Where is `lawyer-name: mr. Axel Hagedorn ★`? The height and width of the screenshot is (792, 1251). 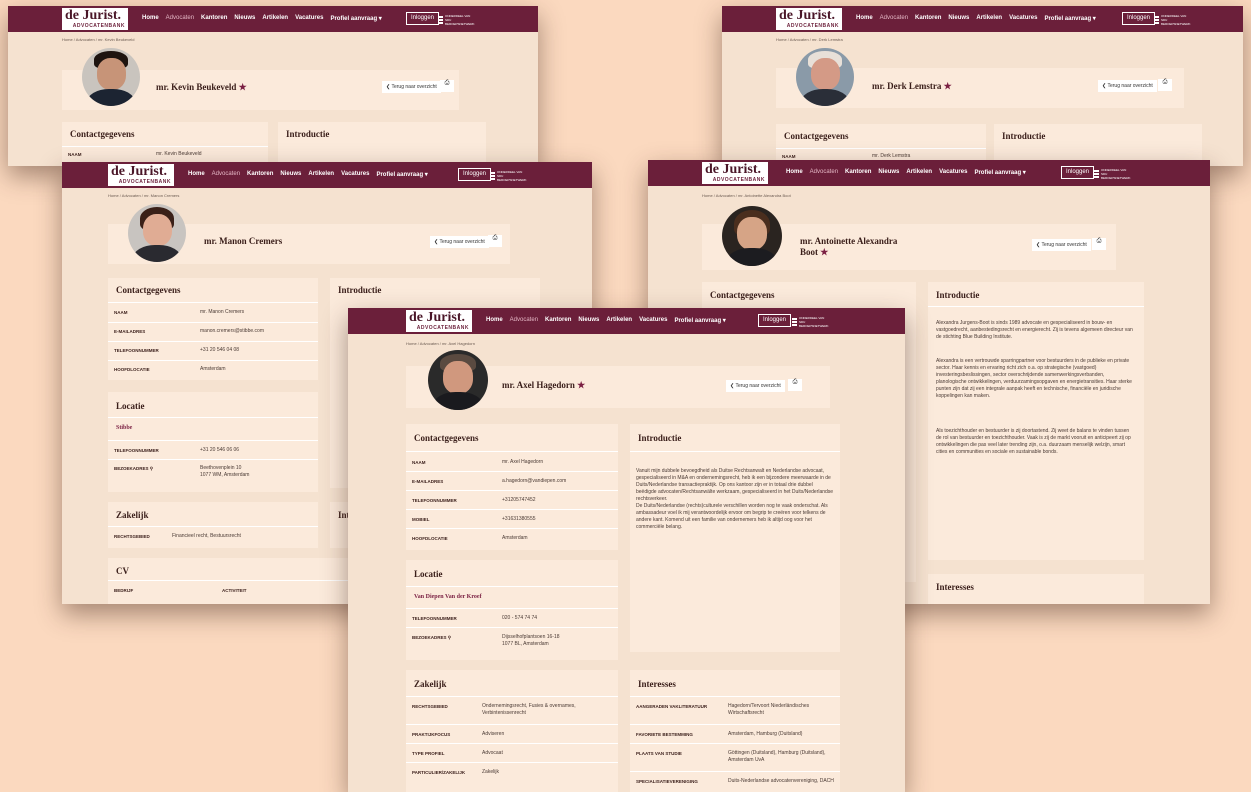
lawyer-name: mr. Axel Hagedorn ★ is located at coordinates (543, 385).